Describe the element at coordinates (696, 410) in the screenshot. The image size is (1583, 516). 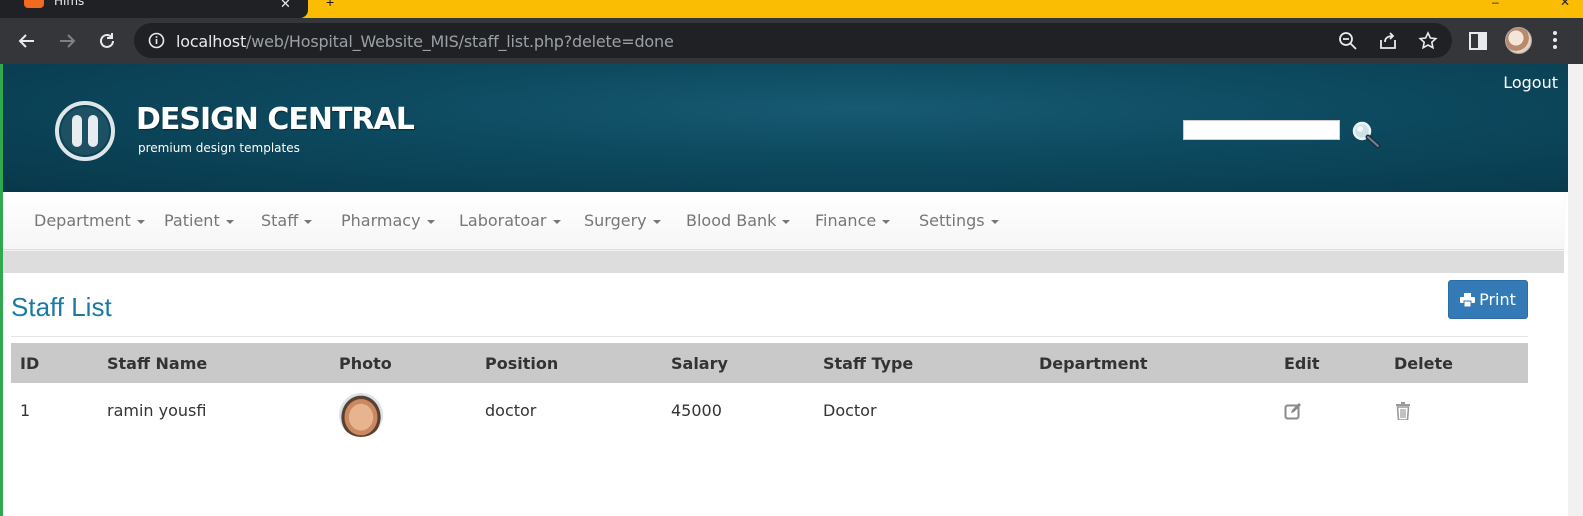
I see `cell-salary: 45000` at that location.